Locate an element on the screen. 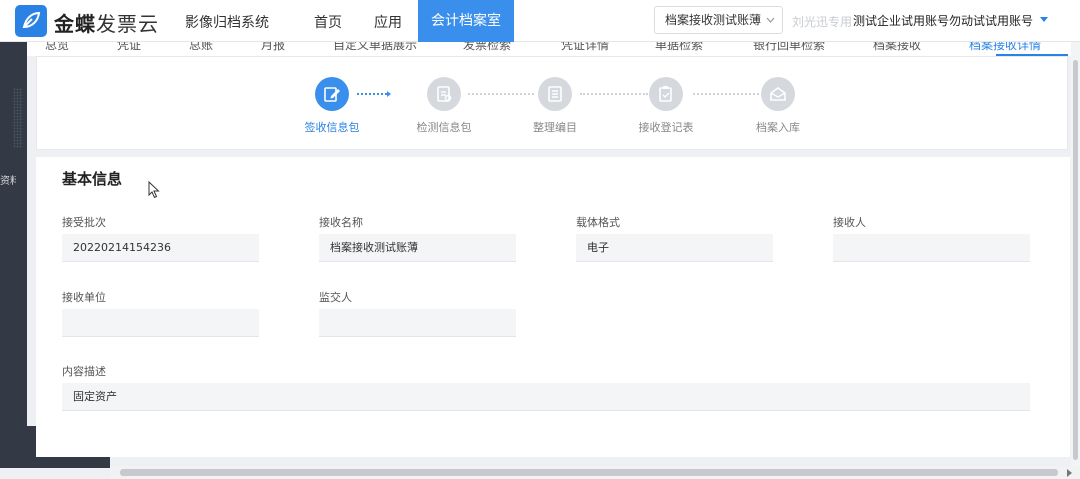 This screenshot has width=1080, height=479. tab-custom-documents: 自定义单据展示 is located at coordinates (375, 47).